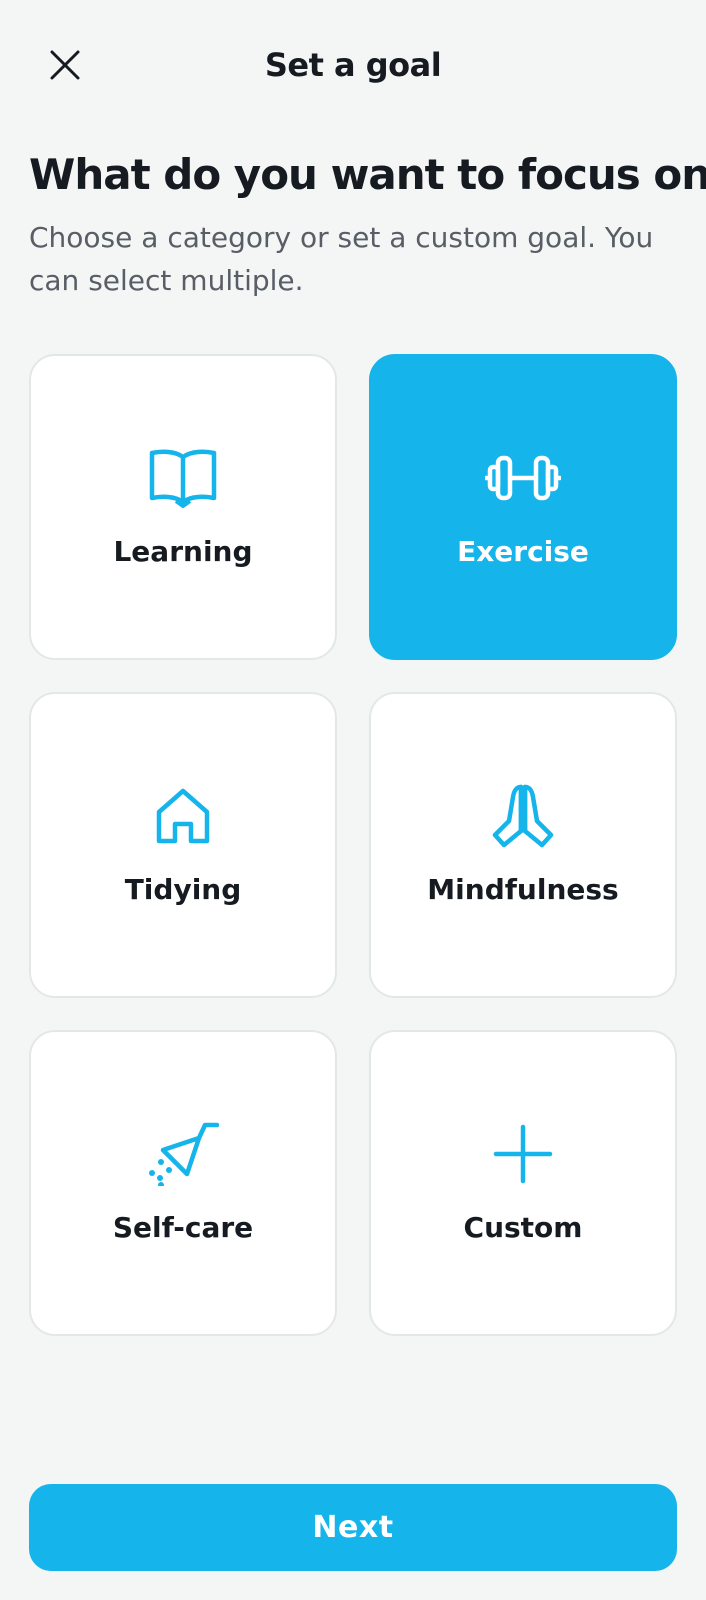 The width and height of the screenshot is (706, 1600). I want to click on plus-icon, so click(523, 1154).